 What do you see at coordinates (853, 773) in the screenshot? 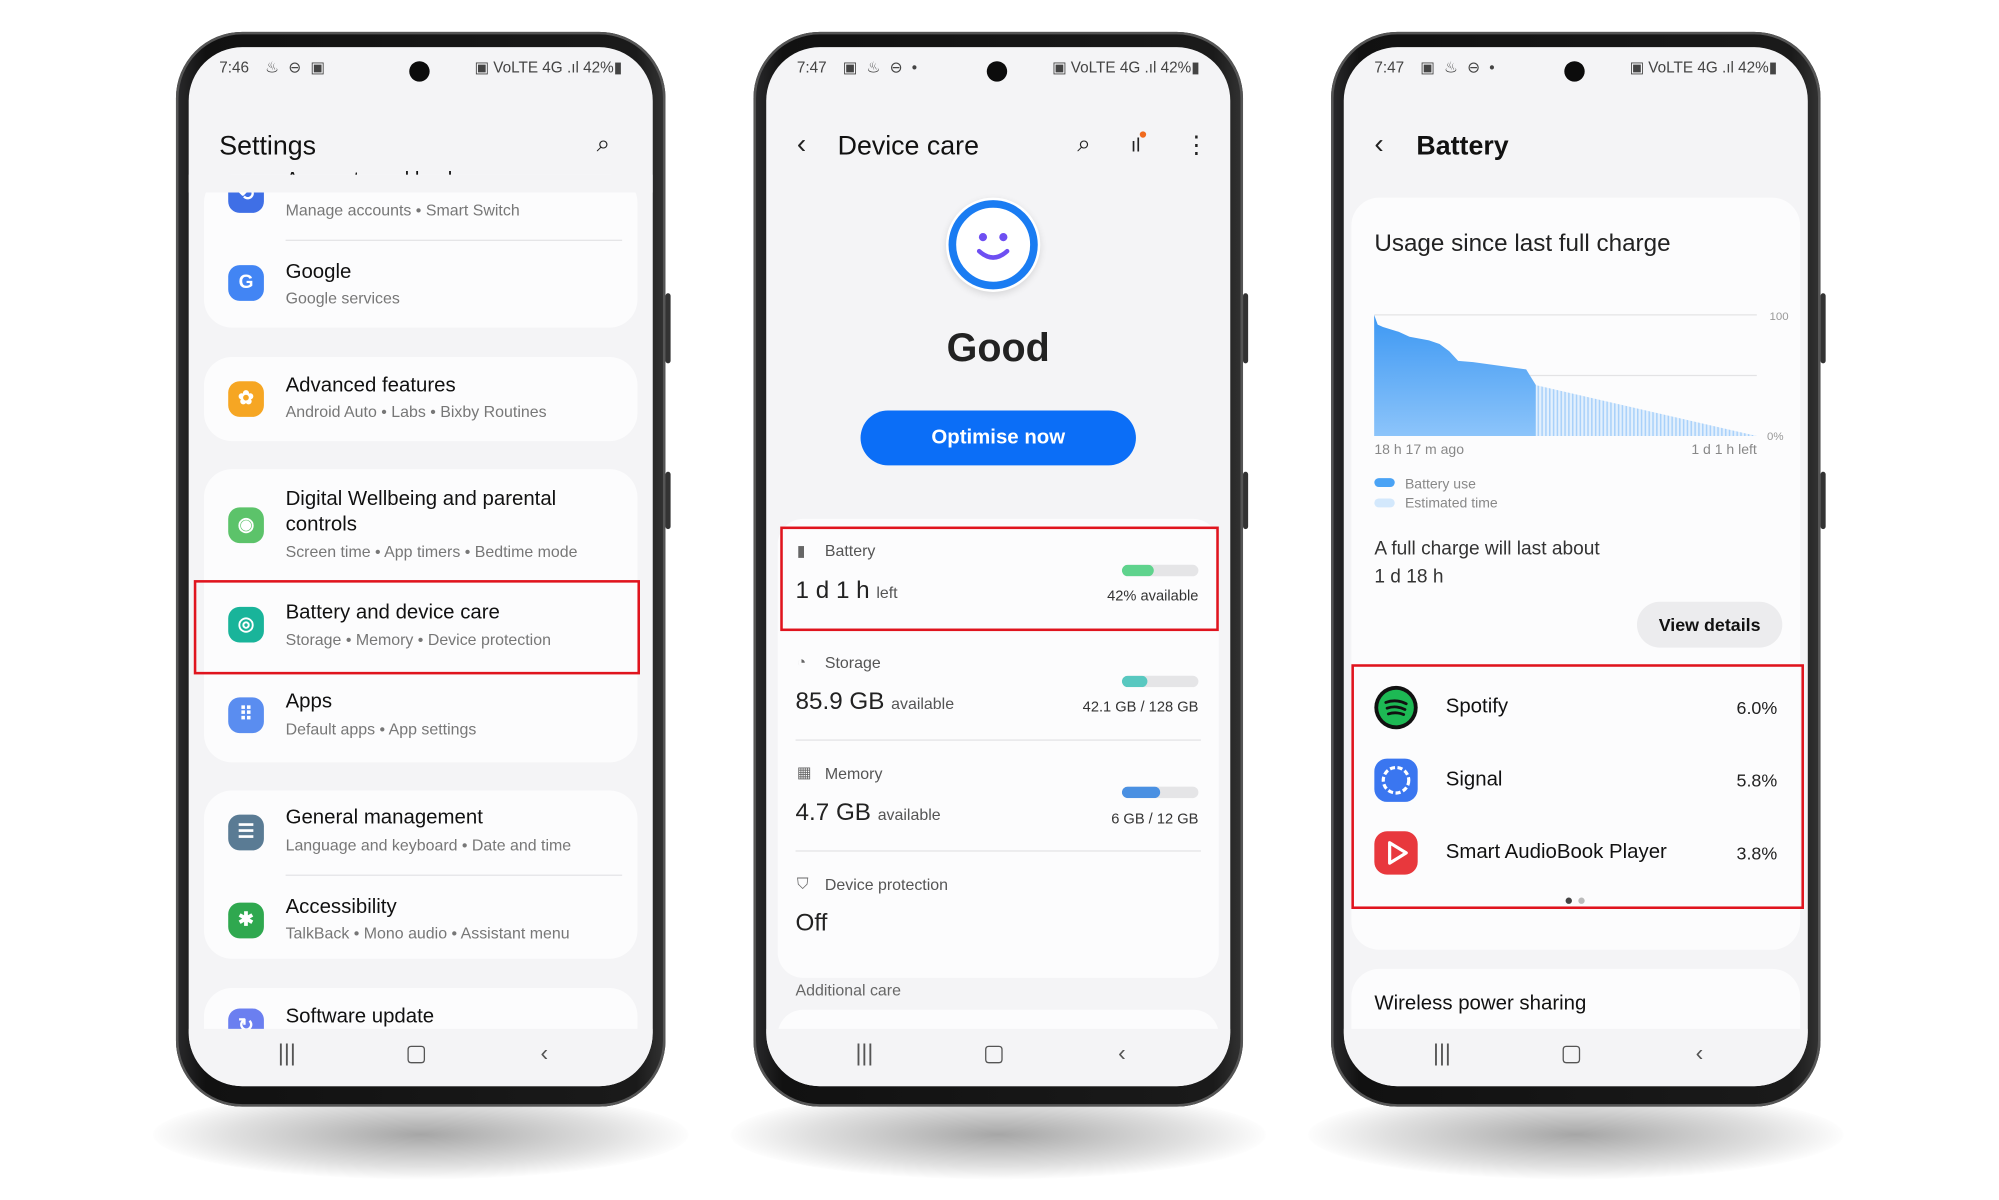
I see `memory-label: Memory` at bounding box center [853, 773].